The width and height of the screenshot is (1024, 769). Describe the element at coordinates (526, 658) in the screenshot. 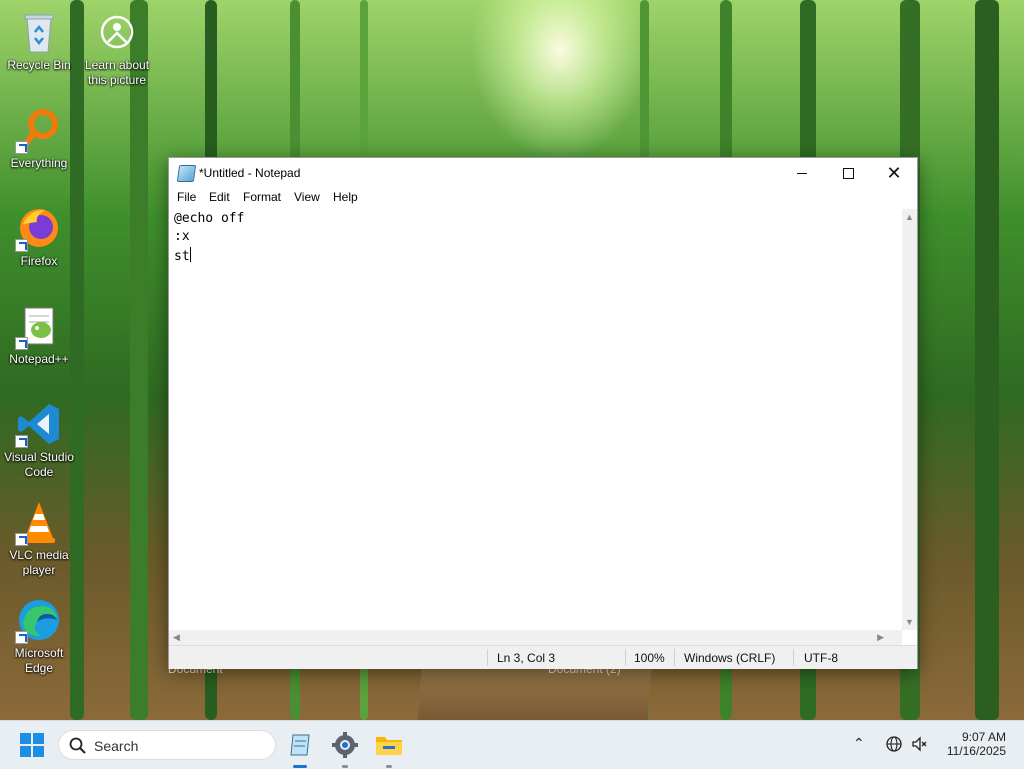

I see `status-cursor-position: Ln 3, Col 3` at that location.